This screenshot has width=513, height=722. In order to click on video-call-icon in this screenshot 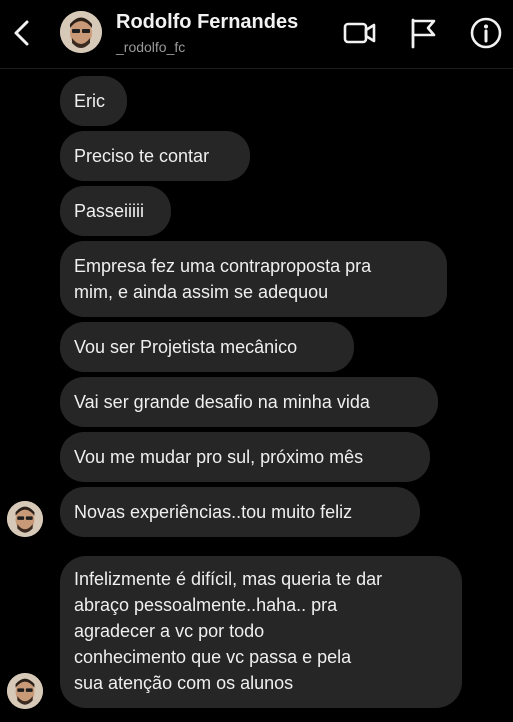, I will do `click(360, 33)`.